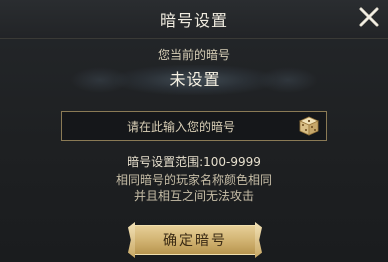 The image size is (388, 262). I want to click on dialog-title-bar: 暗号设置, so click(194, 19).